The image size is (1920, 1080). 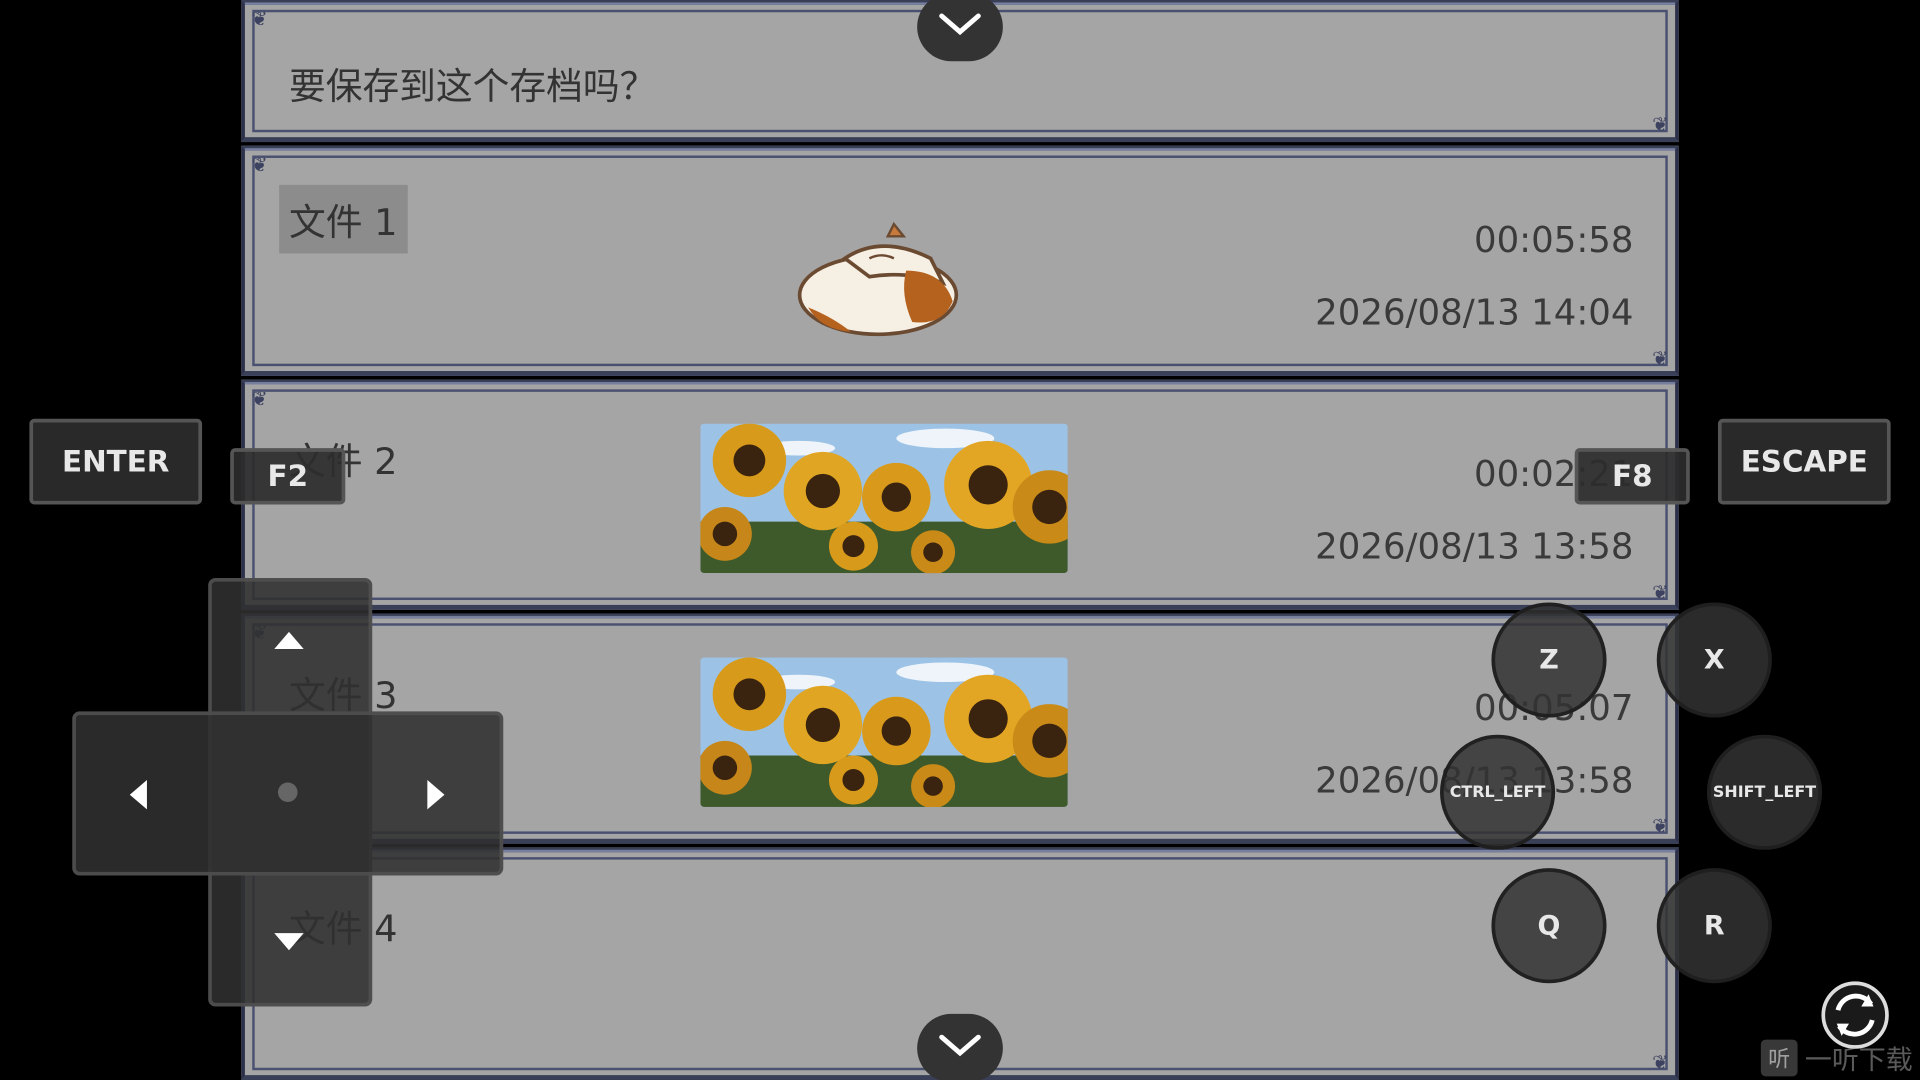 I want to click on scroll-up-button, so click(x=960, y=31).